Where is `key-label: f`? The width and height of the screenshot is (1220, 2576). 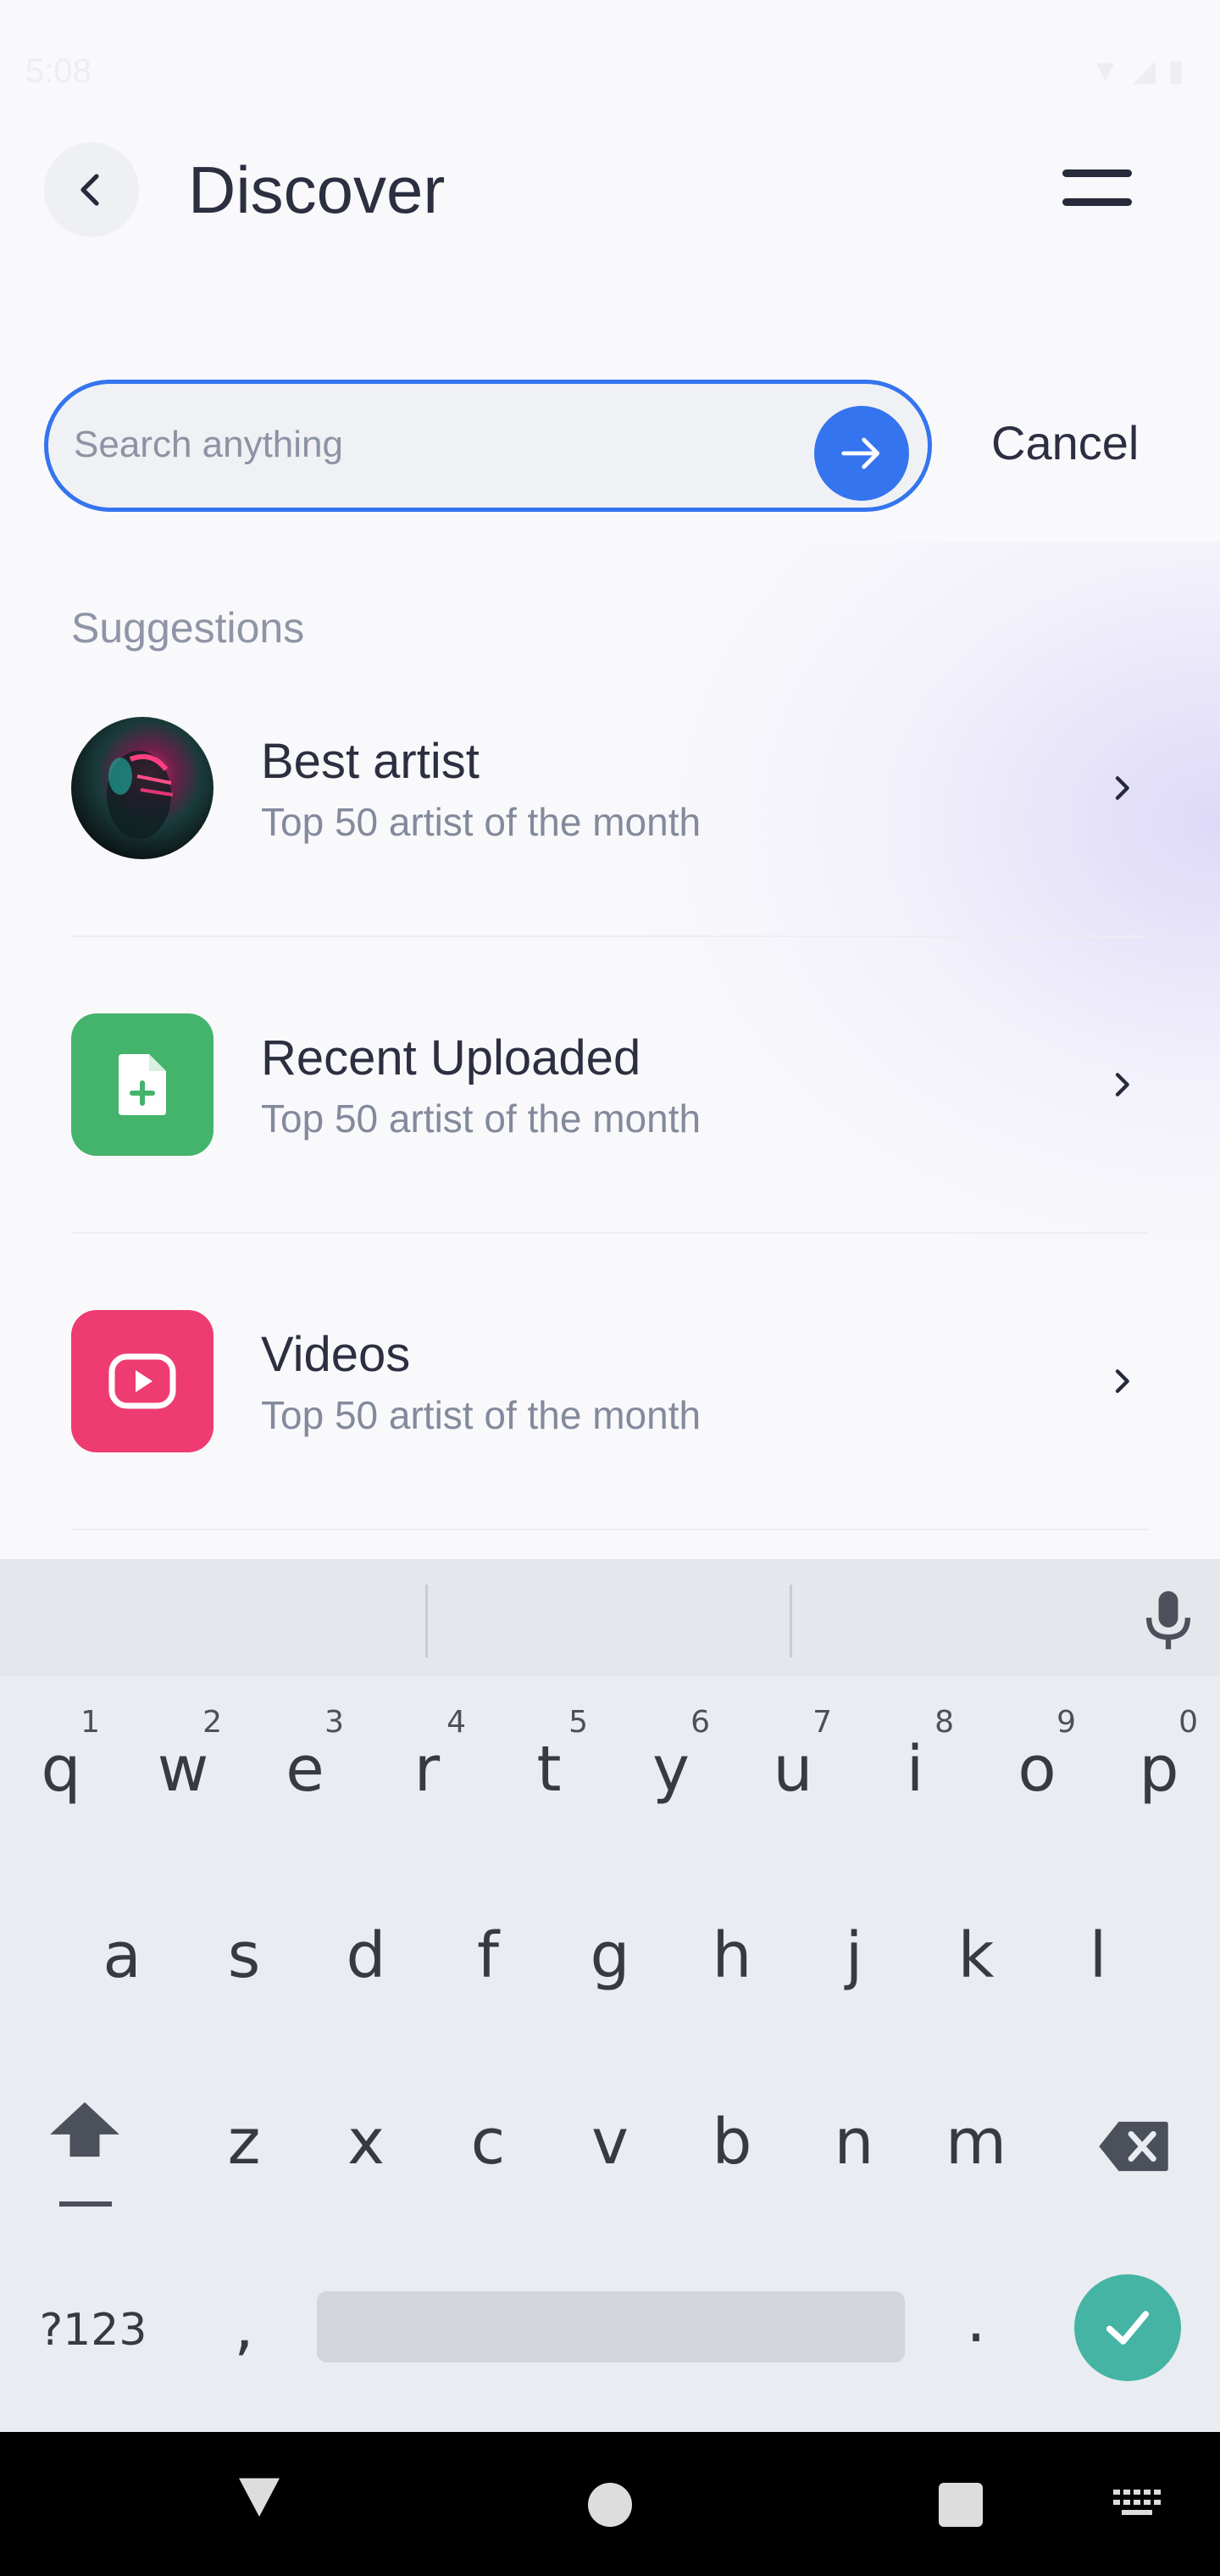 key-label: f is located at coordinates (488, 1955).